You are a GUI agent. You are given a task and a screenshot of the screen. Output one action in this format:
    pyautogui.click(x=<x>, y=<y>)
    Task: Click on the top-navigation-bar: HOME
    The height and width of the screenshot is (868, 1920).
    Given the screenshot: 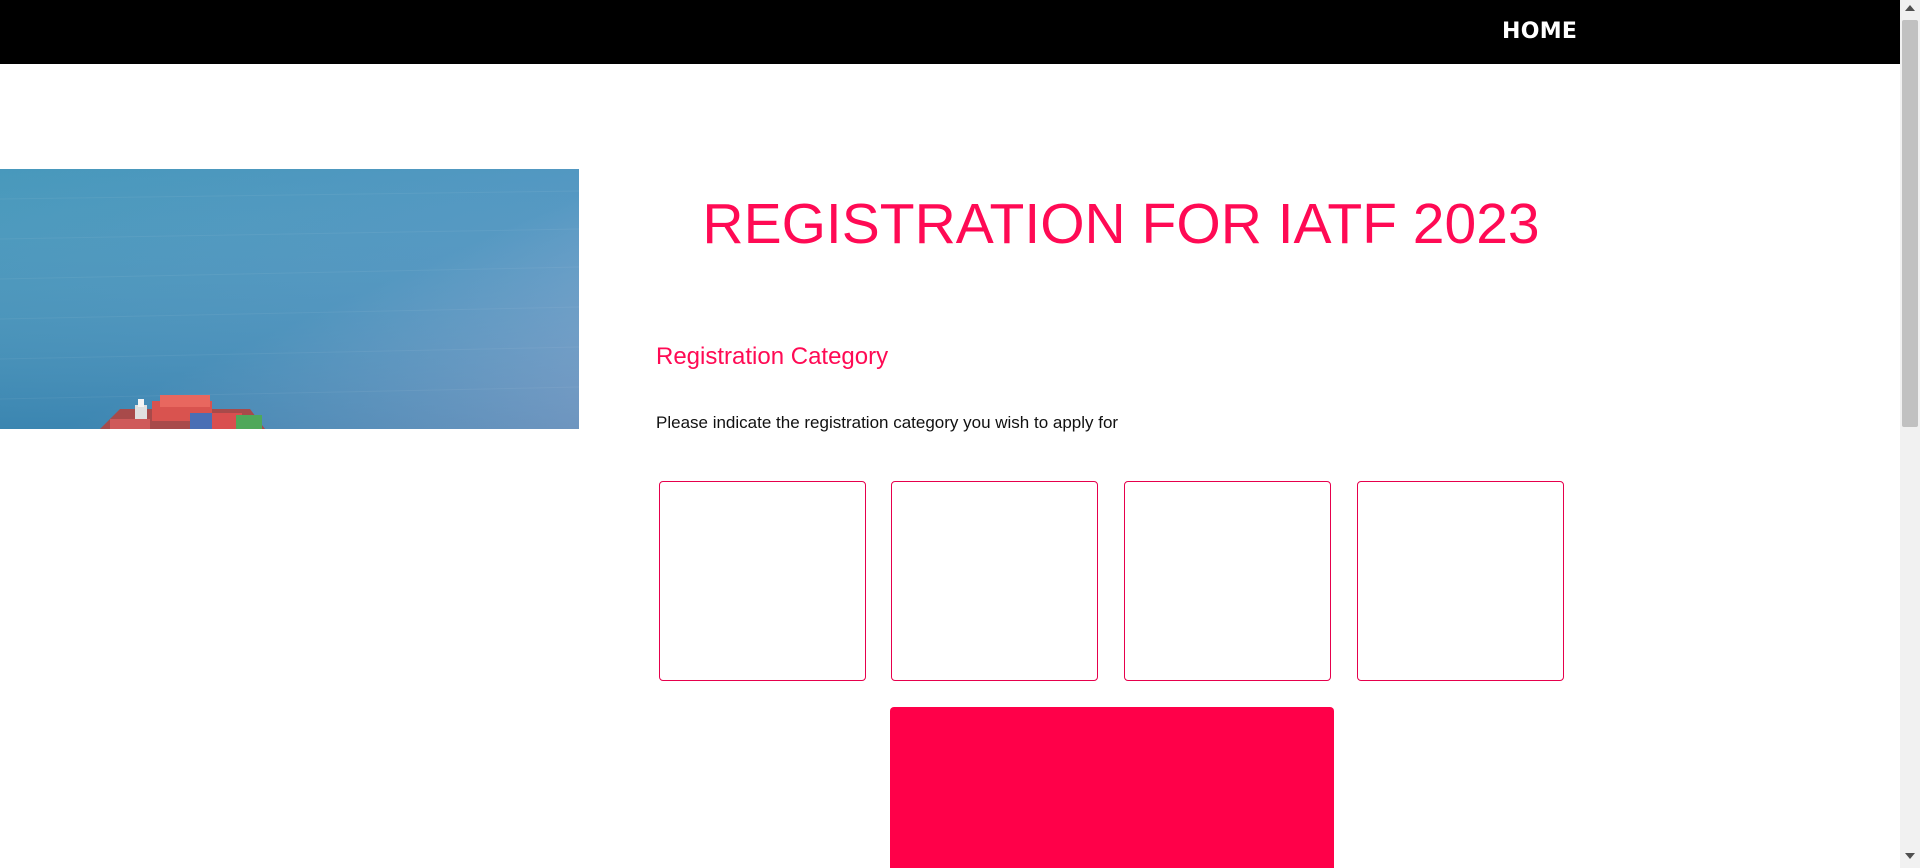 What is the action you would take?
    pyautogui.click(x=950, y=32)
    